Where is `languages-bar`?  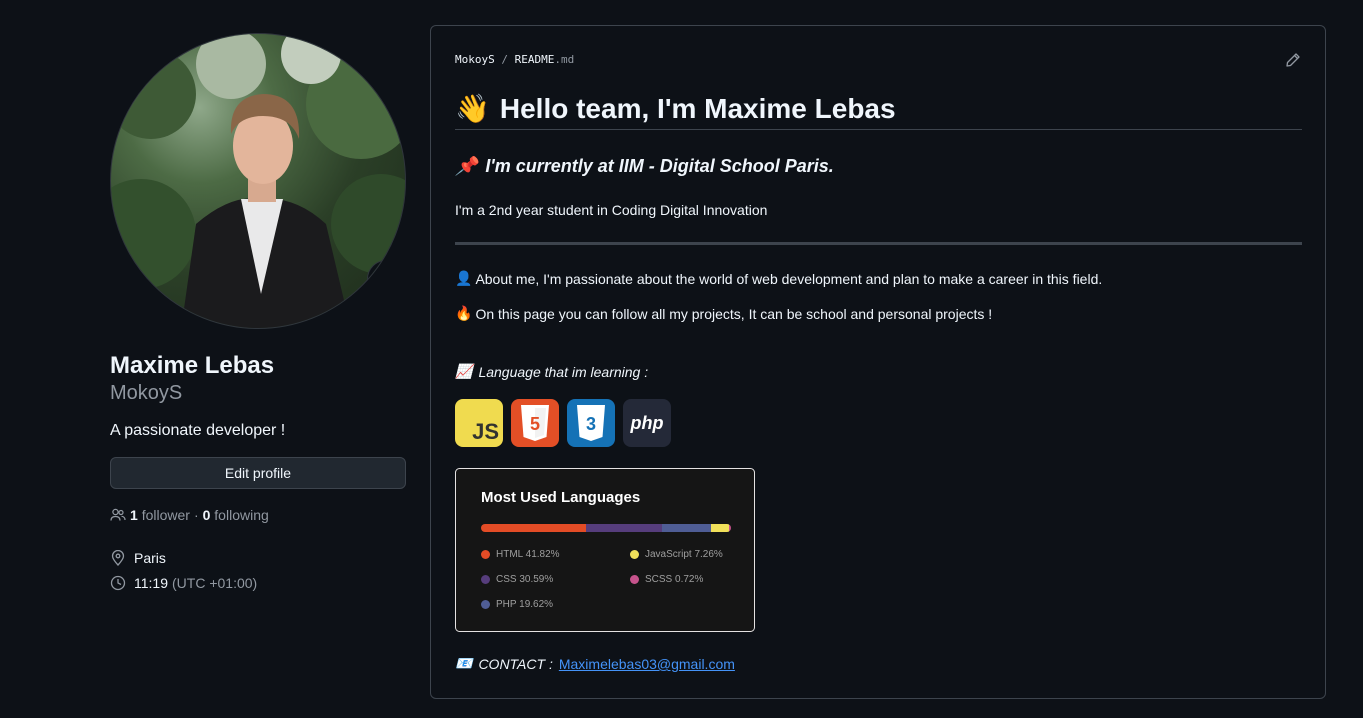
languages-bar is located at coordinates (606, 528).